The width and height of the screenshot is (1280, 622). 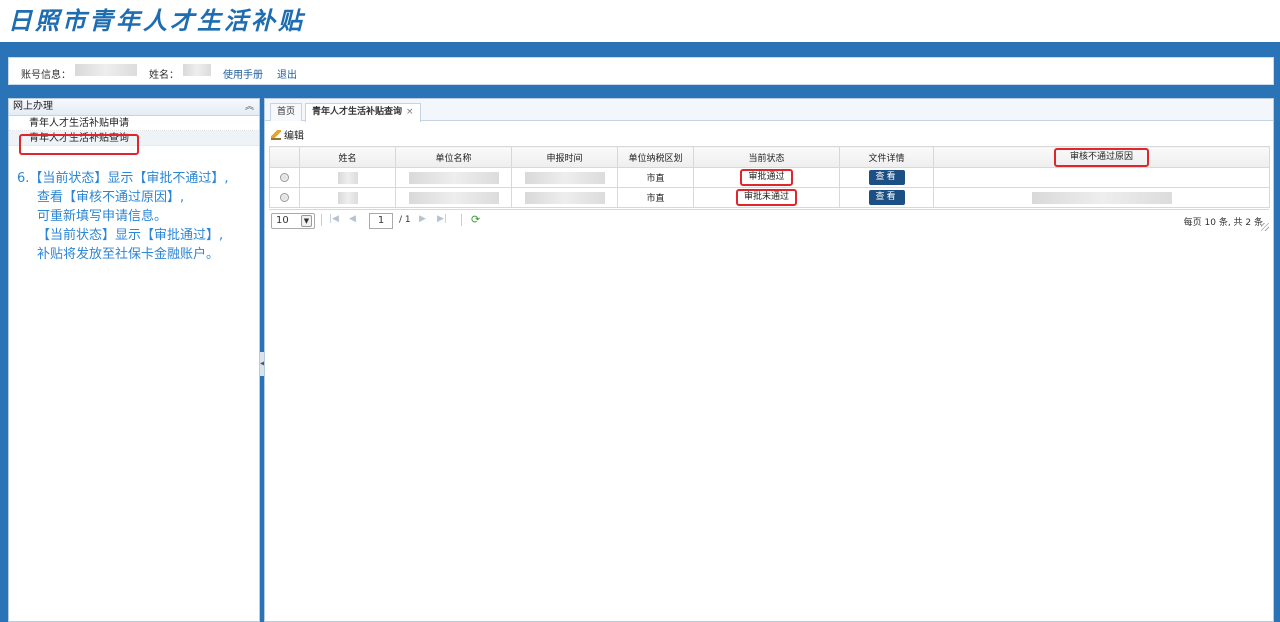 I want to click on status-badge: 审批未通过, so click(x=766, y=197).